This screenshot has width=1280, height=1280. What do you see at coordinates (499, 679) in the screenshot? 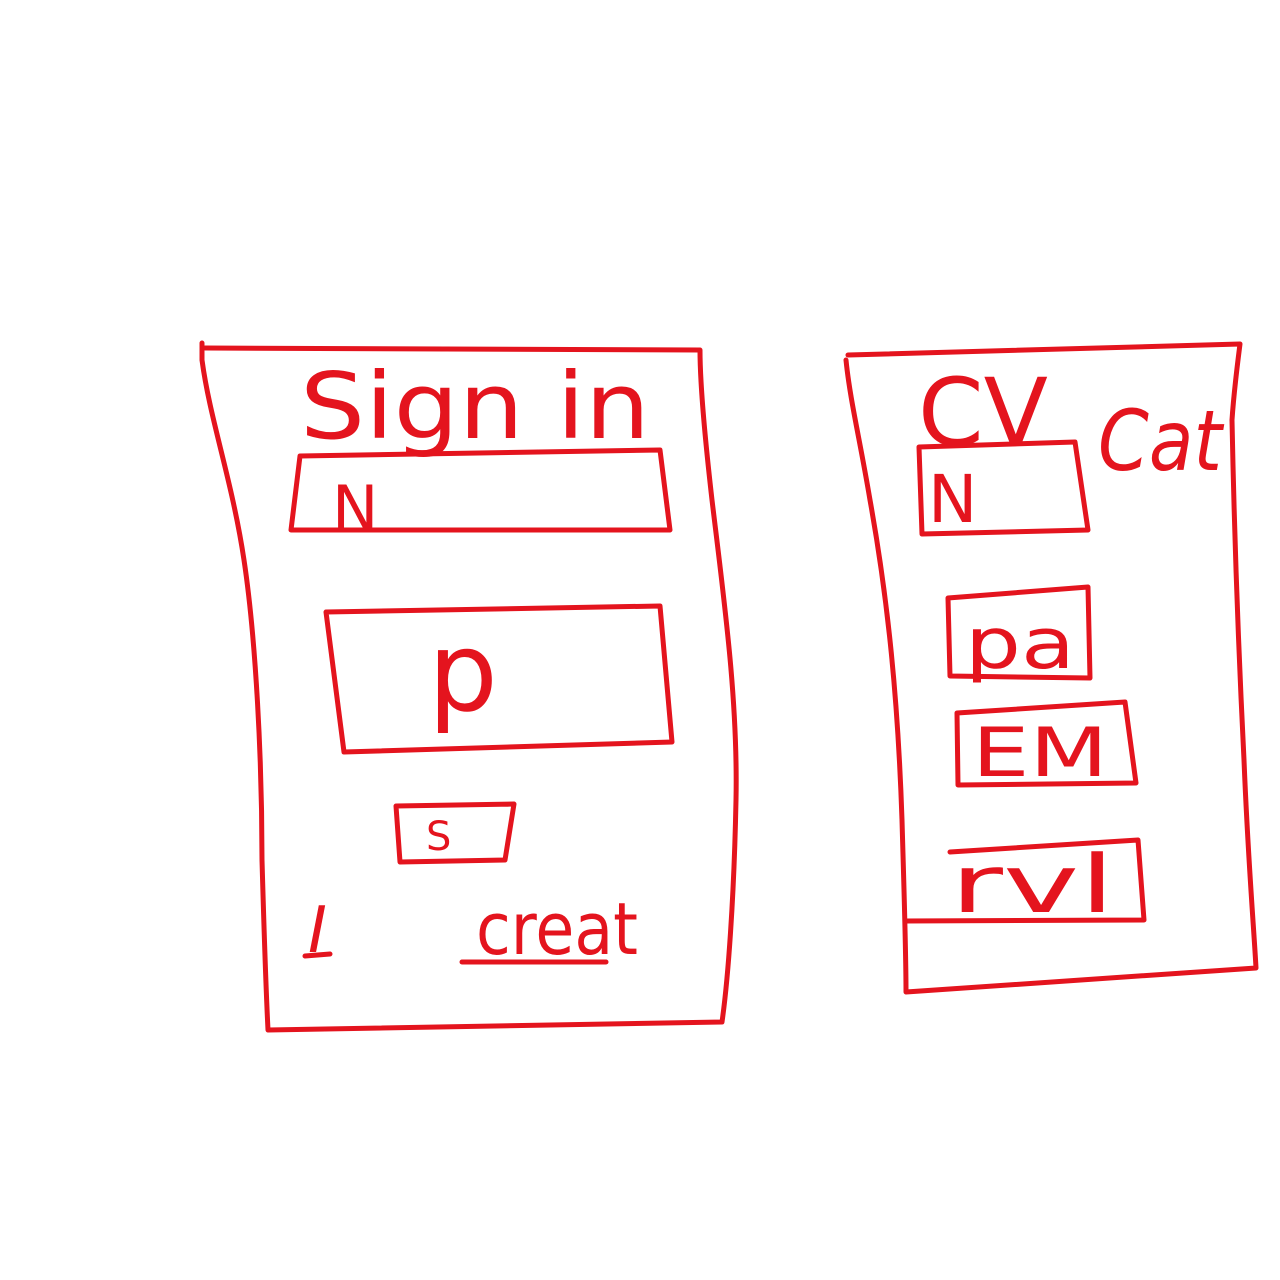
I see `password-input: p` at bounding box center [499, 679].